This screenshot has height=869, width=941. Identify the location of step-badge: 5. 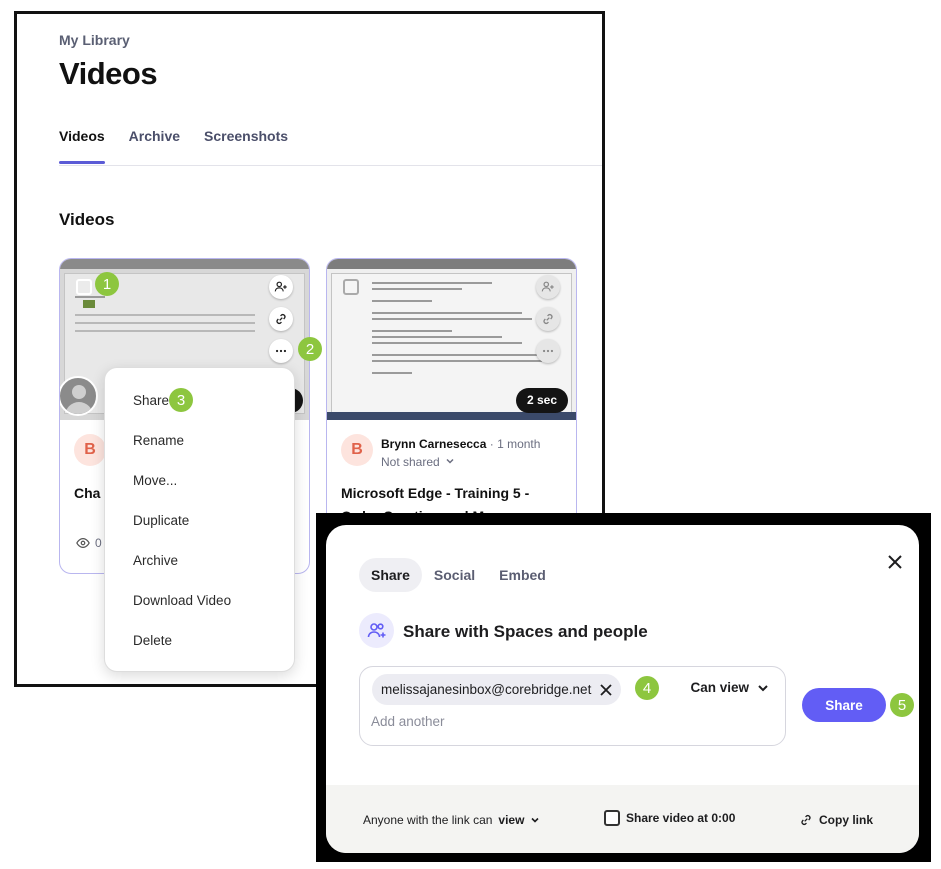
(902, 705).